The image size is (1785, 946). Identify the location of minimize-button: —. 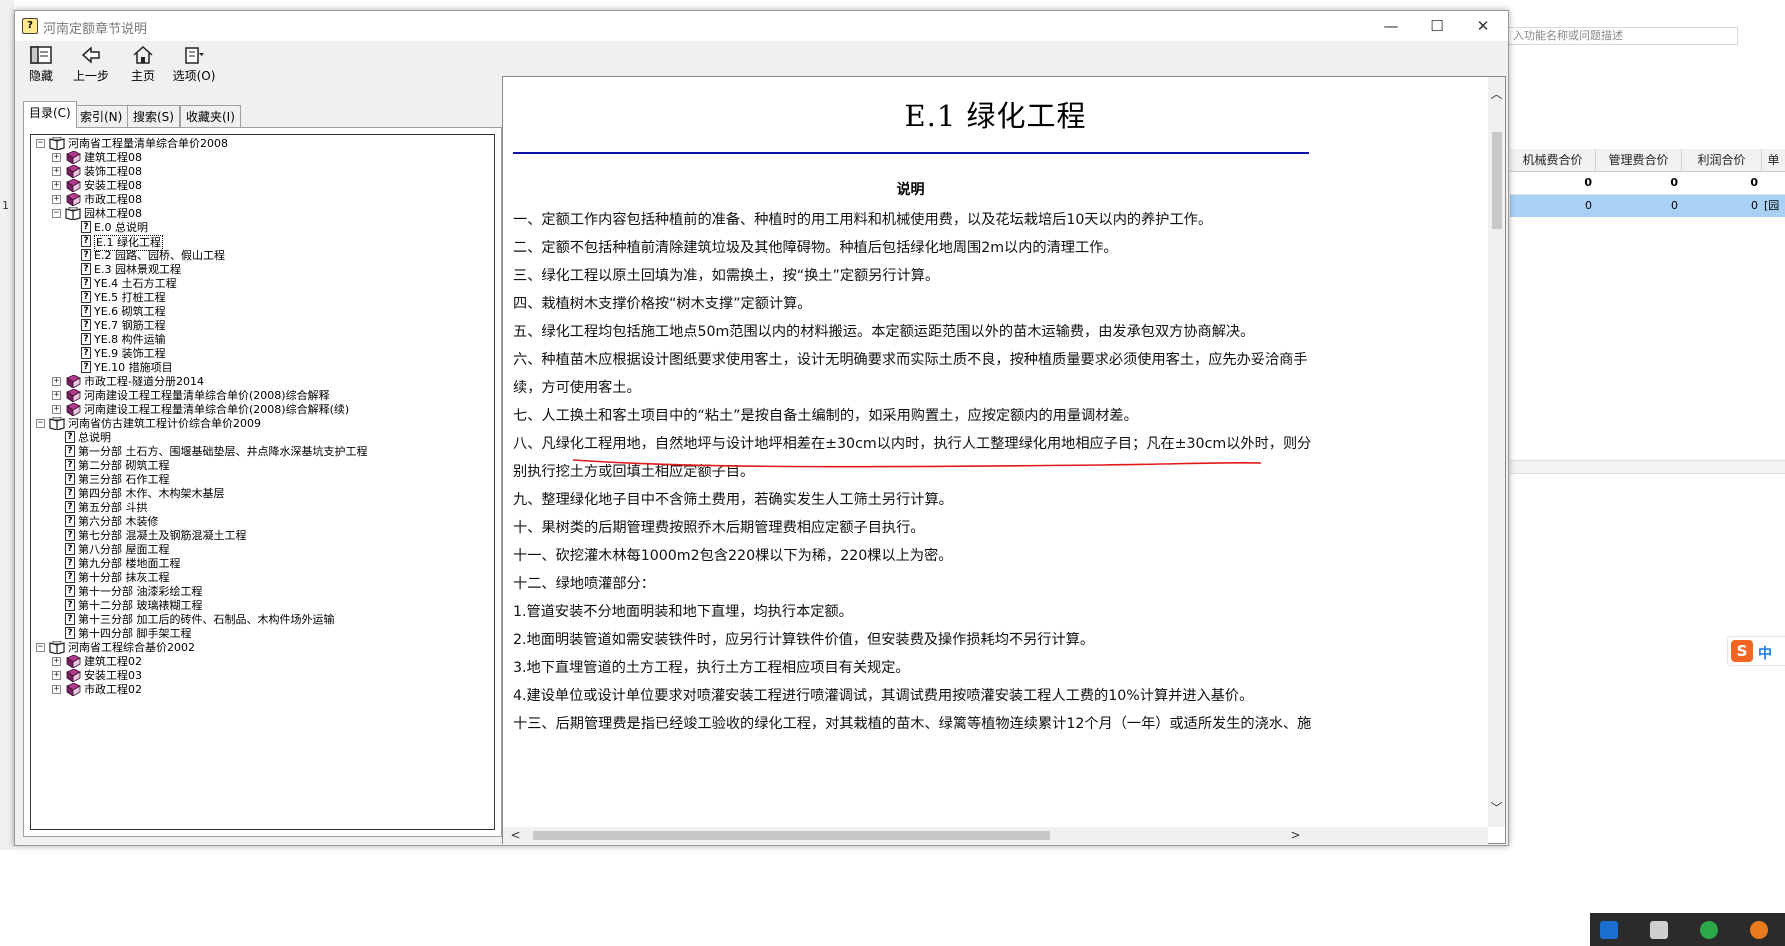
(1391, 26).